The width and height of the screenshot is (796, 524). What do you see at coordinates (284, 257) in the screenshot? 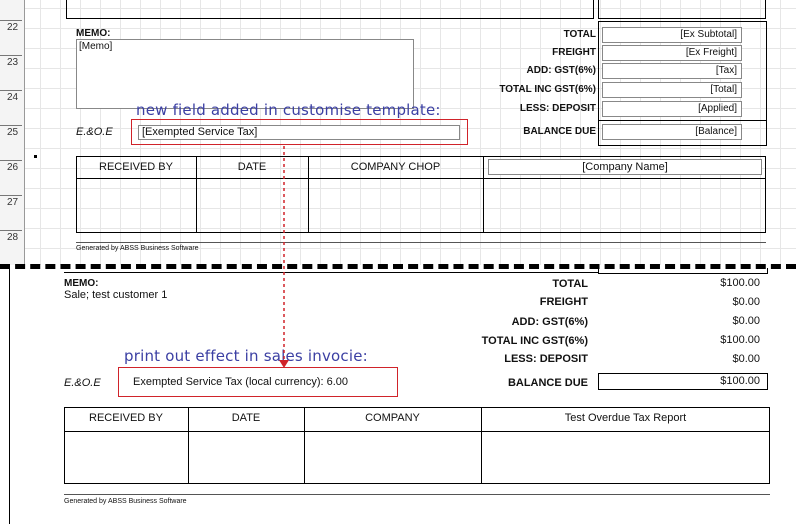
I see `connector-arrow` at bounding box center [284, 257].